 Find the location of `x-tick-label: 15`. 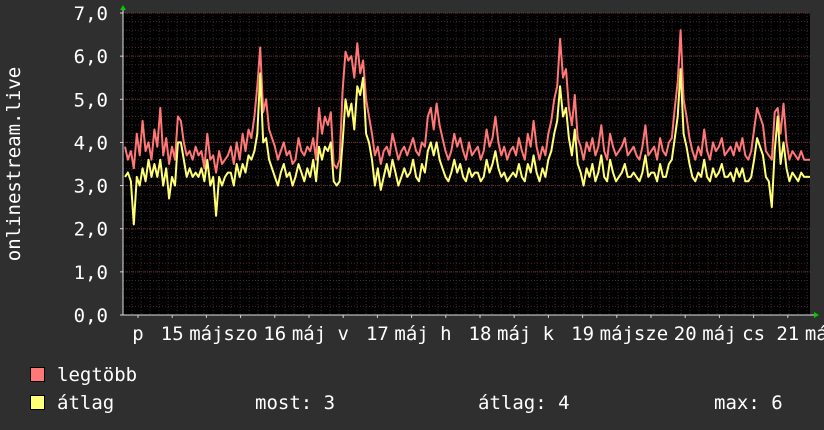

x-tick-label: 15 is located at coordinates (172, 334).